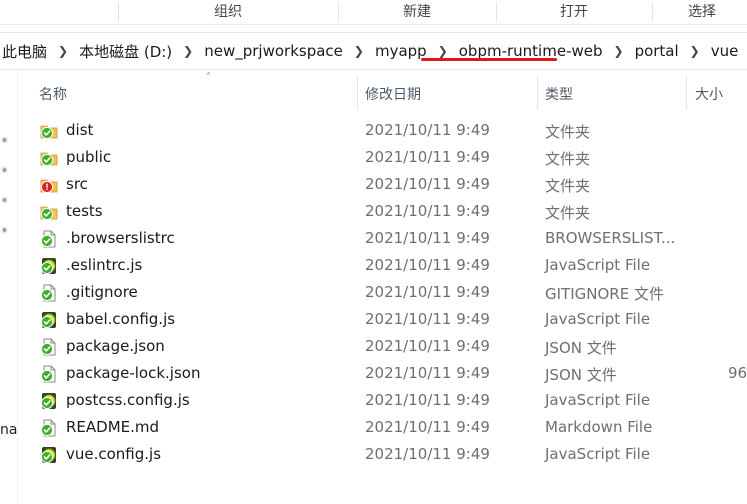 The height and width of the screenshot is (504, 747). Describe the element at coordinates (80, 130) in the screenshot. I see `file-name: dist` at that location.